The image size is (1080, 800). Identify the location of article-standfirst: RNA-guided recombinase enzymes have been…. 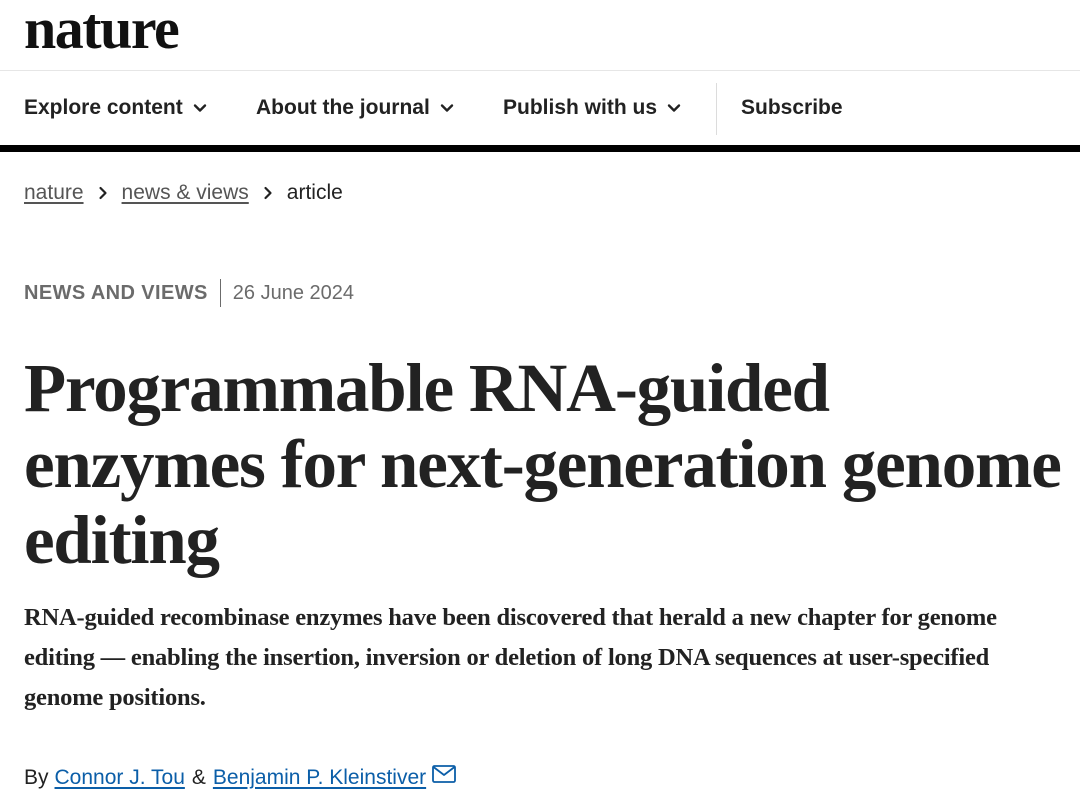
(510, 657).